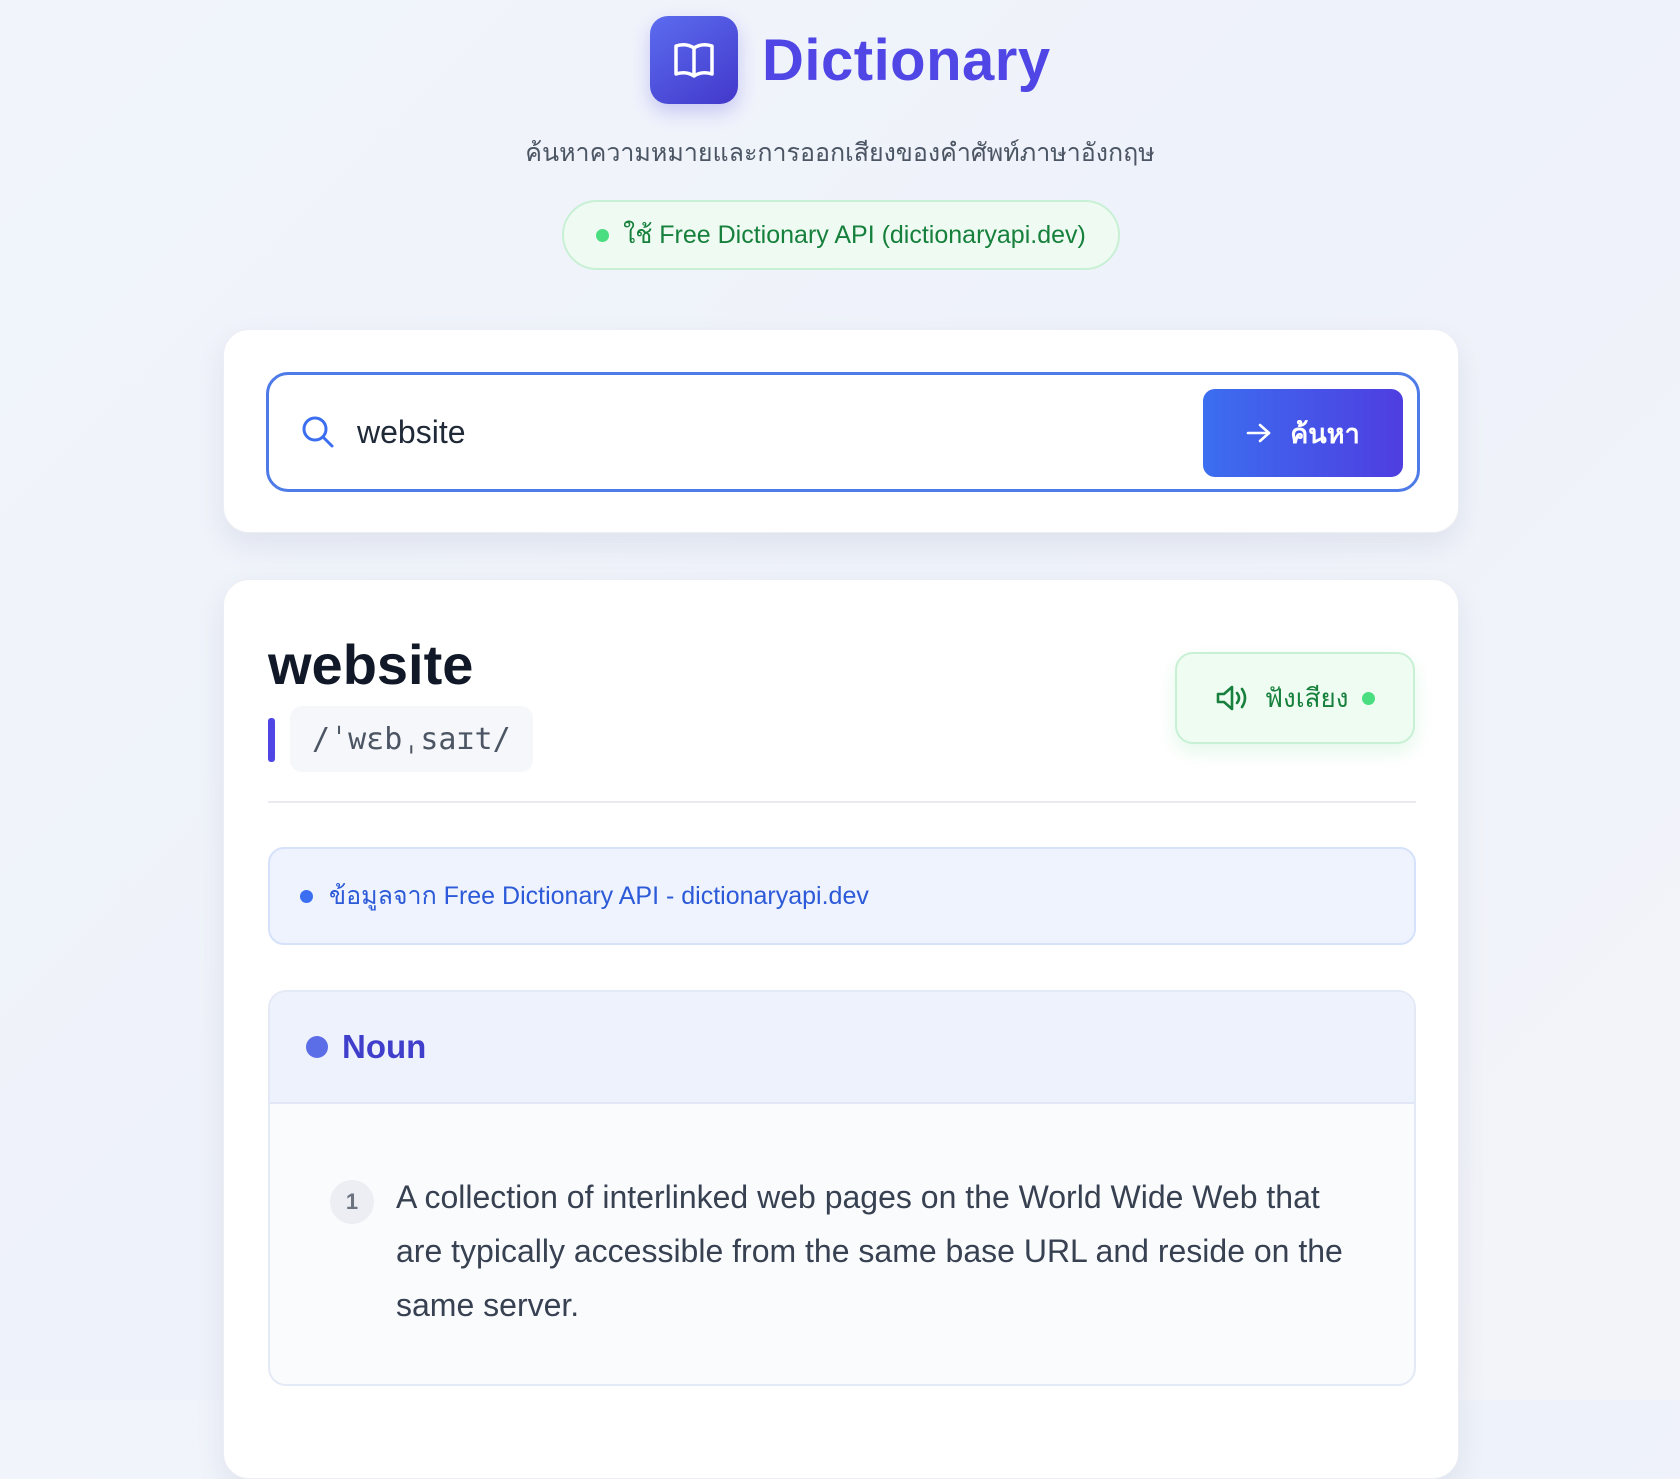 This screenshot has width=1680, height=1479. Describe the element at coordinates (1325, 433) in the screenshot. I see `search-button-label: ค้นหา` at that location.